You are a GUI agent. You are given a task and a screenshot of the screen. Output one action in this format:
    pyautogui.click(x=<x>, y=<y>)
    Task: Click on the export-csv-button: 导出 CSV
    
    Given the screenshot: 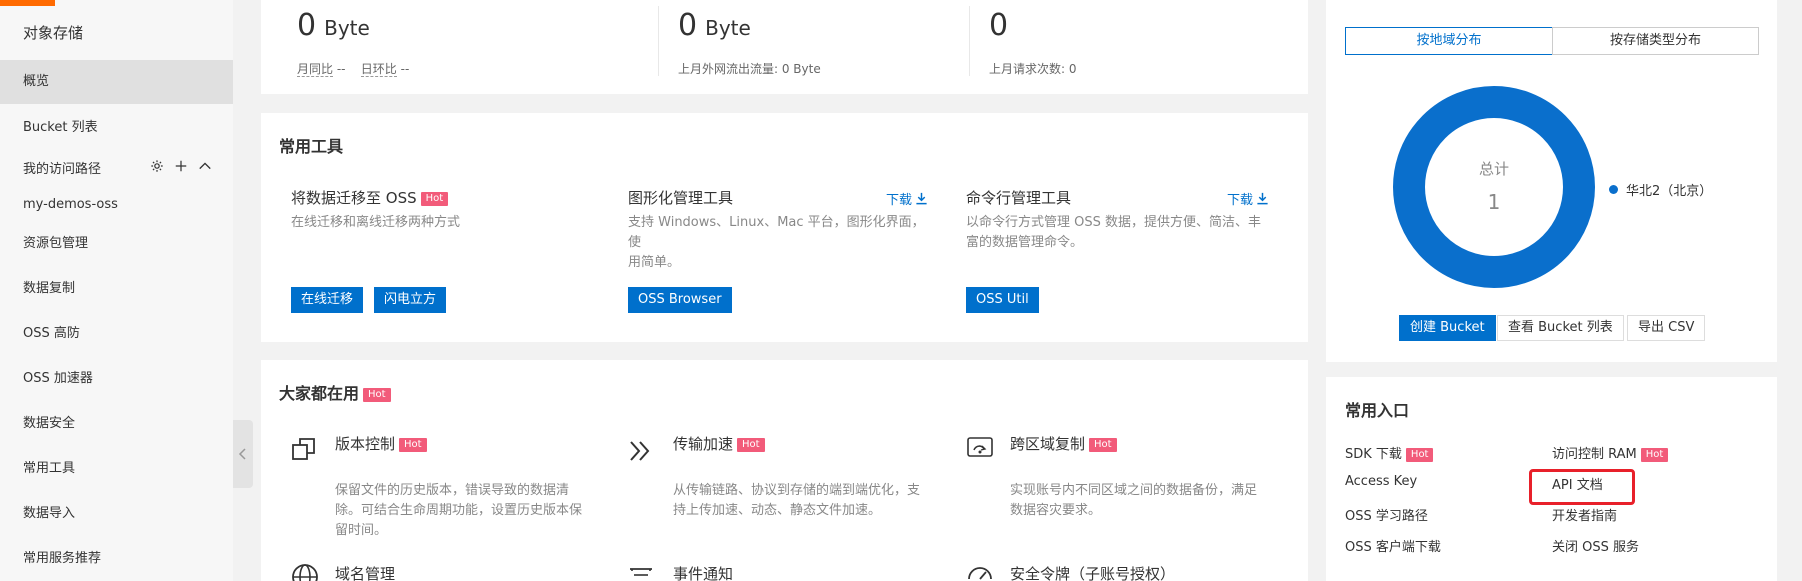 What is the action you would take?
    pyautogui.click(x=1666, y=328)
    